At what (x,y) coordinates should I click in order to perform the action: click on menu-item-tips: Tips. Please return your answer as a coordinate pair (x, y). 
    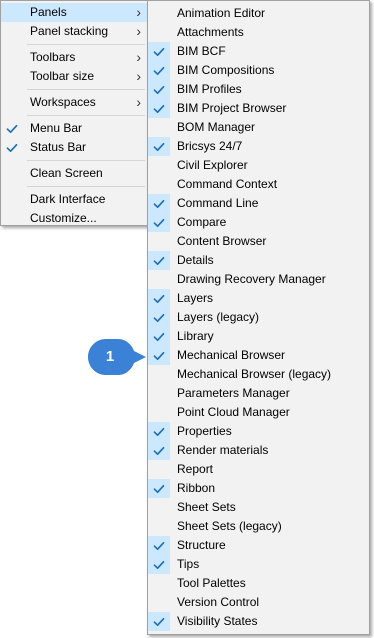
    Looking at the image, I should click on (258, 564).